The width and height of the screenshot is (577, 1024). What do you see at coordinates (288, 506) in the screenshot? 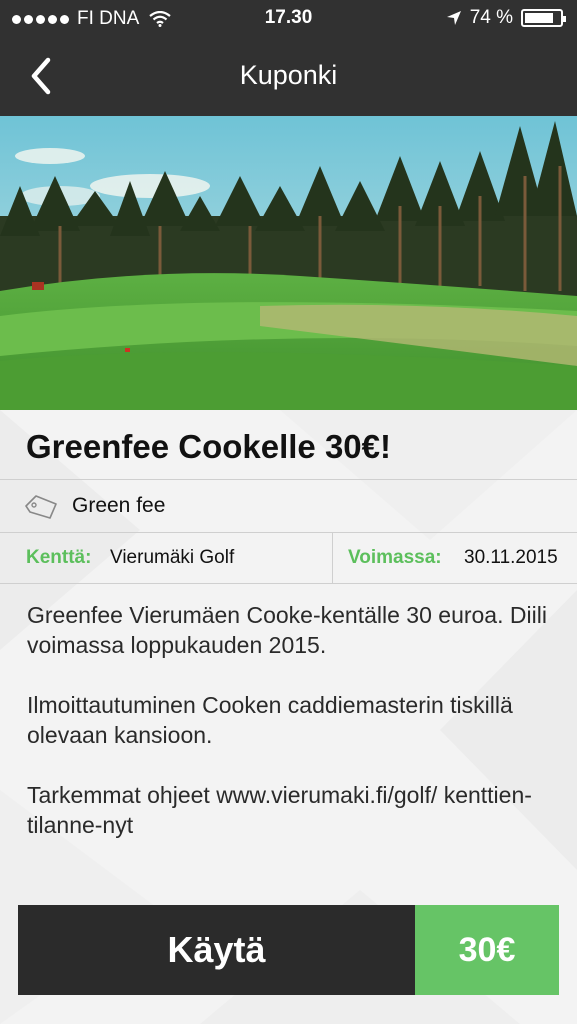
I see `category-row: Green fee` at bounding box center [288, 506].